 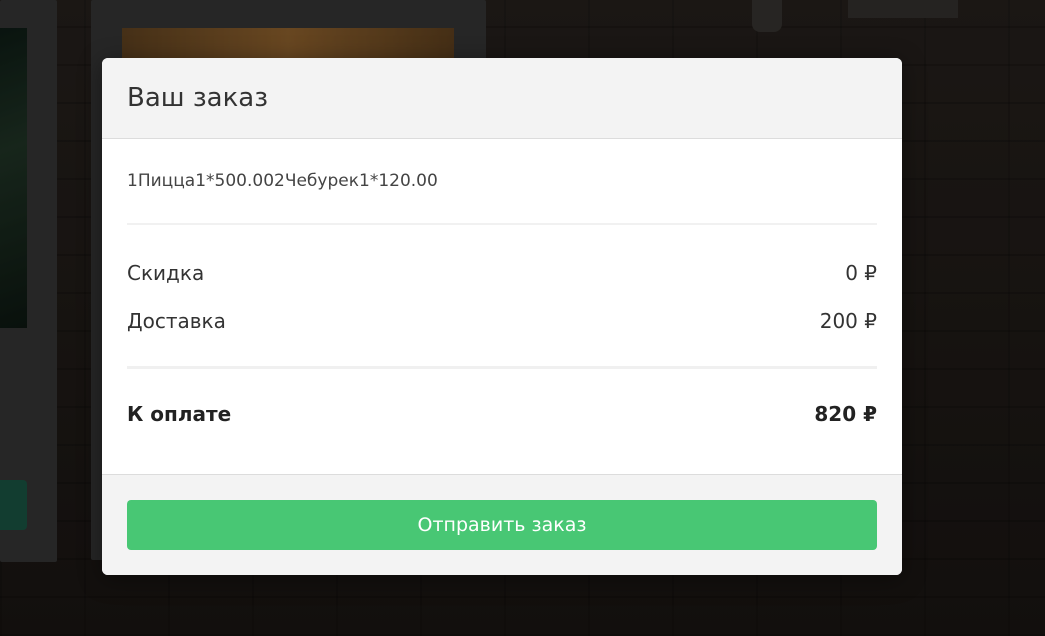 I want to click on discount-value: 0 ₽, so click(x=861, y=273).